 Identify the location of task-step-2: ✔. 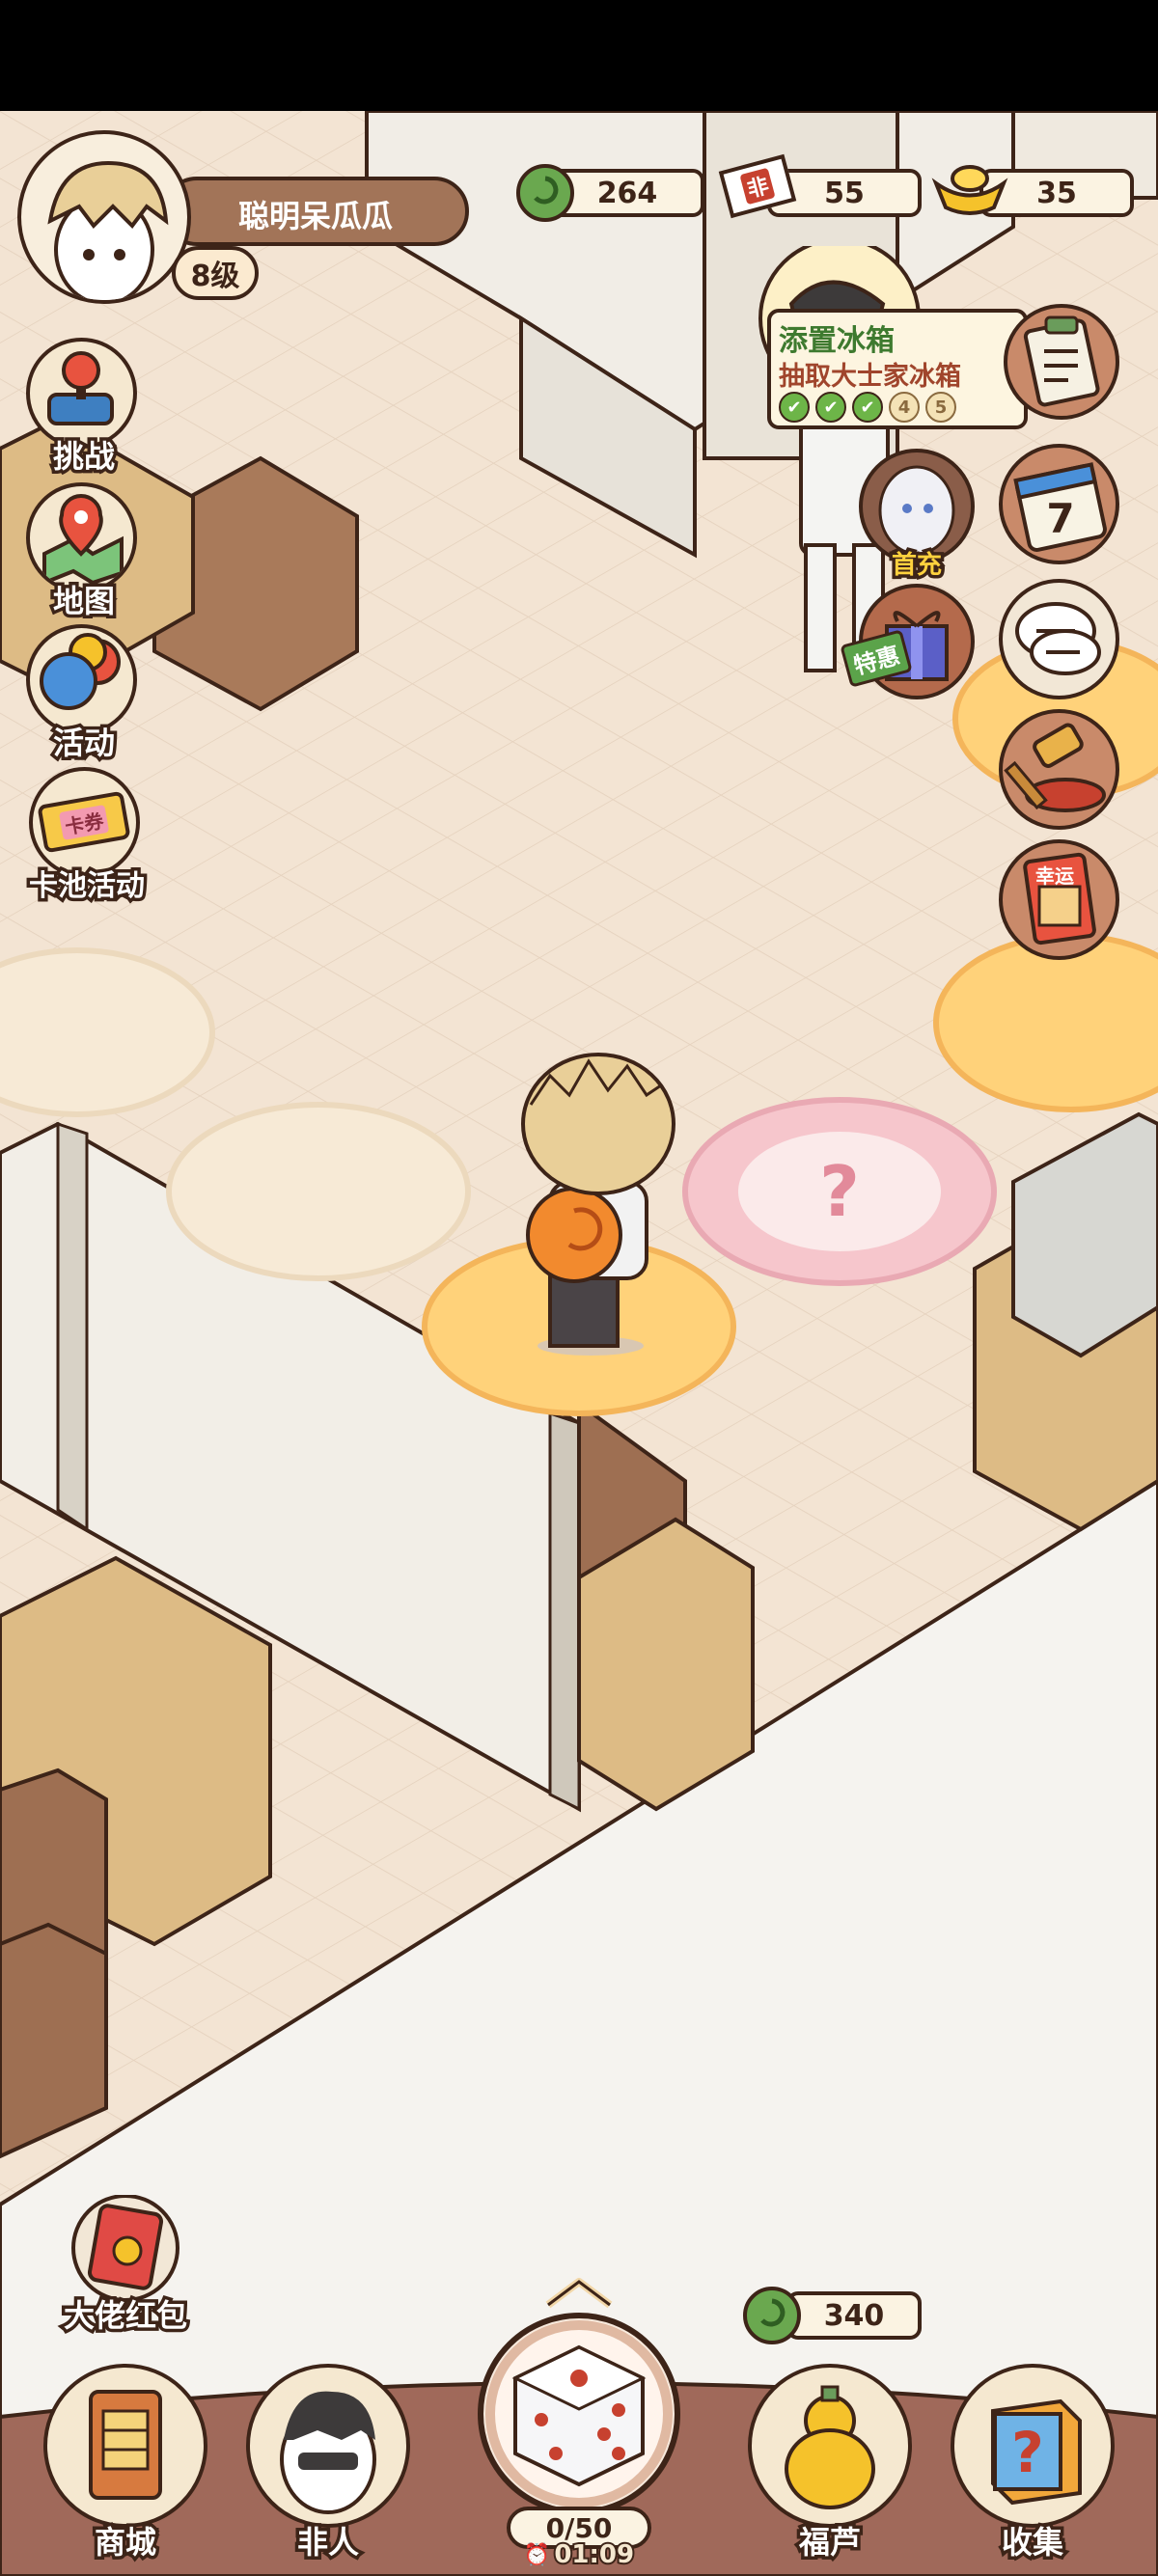
(830, 407).